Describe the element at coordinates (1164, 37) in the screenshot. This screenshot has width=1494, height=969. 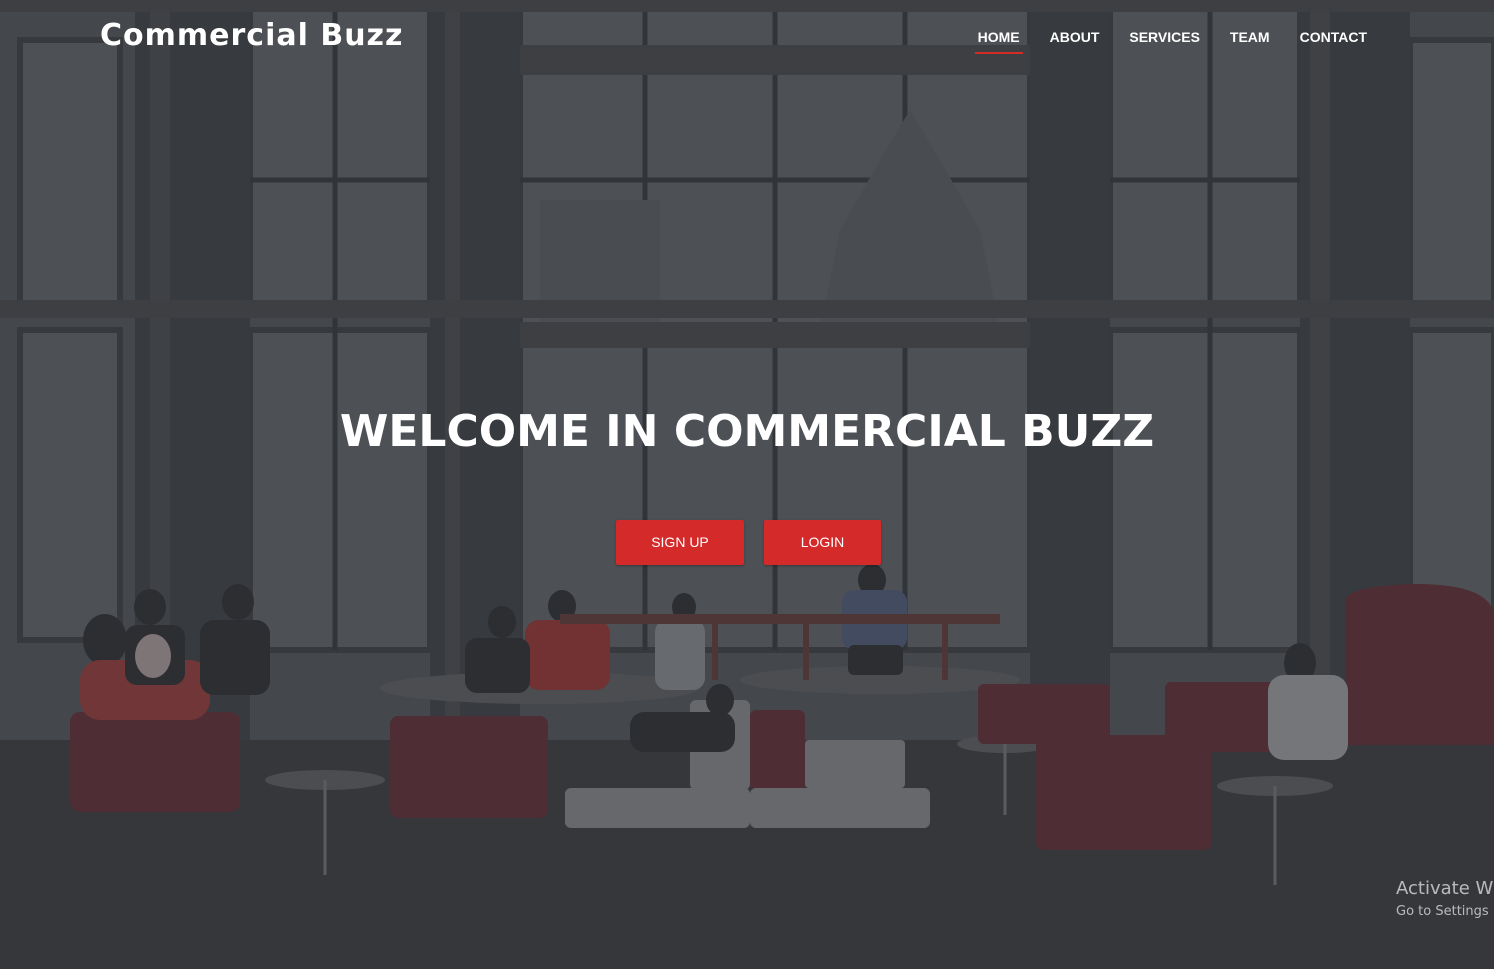
I see `nav-item-services: SERVICES` at that location.